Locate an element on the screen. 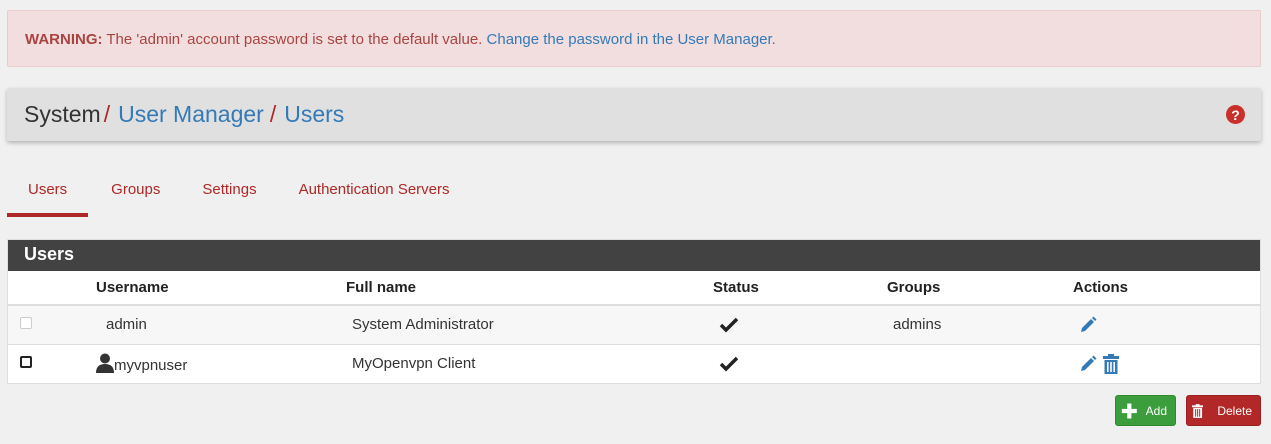 This screenshot has width=1271, height=444. tab-groups: Groups is located at coordinates (134, 193).